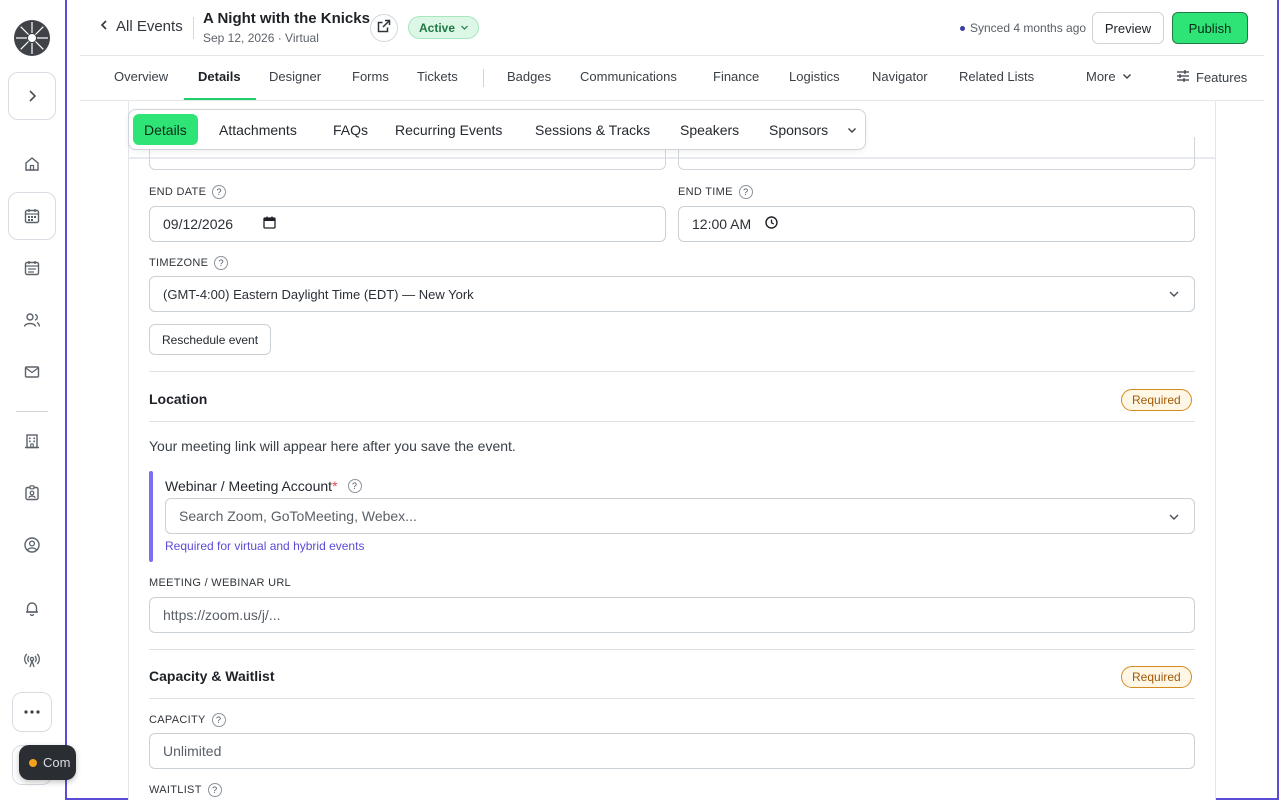  What do you see at coordinates (151, 516) in the screenshot?
I see `webinar-accent-bar` at bounding box center [151, 516].